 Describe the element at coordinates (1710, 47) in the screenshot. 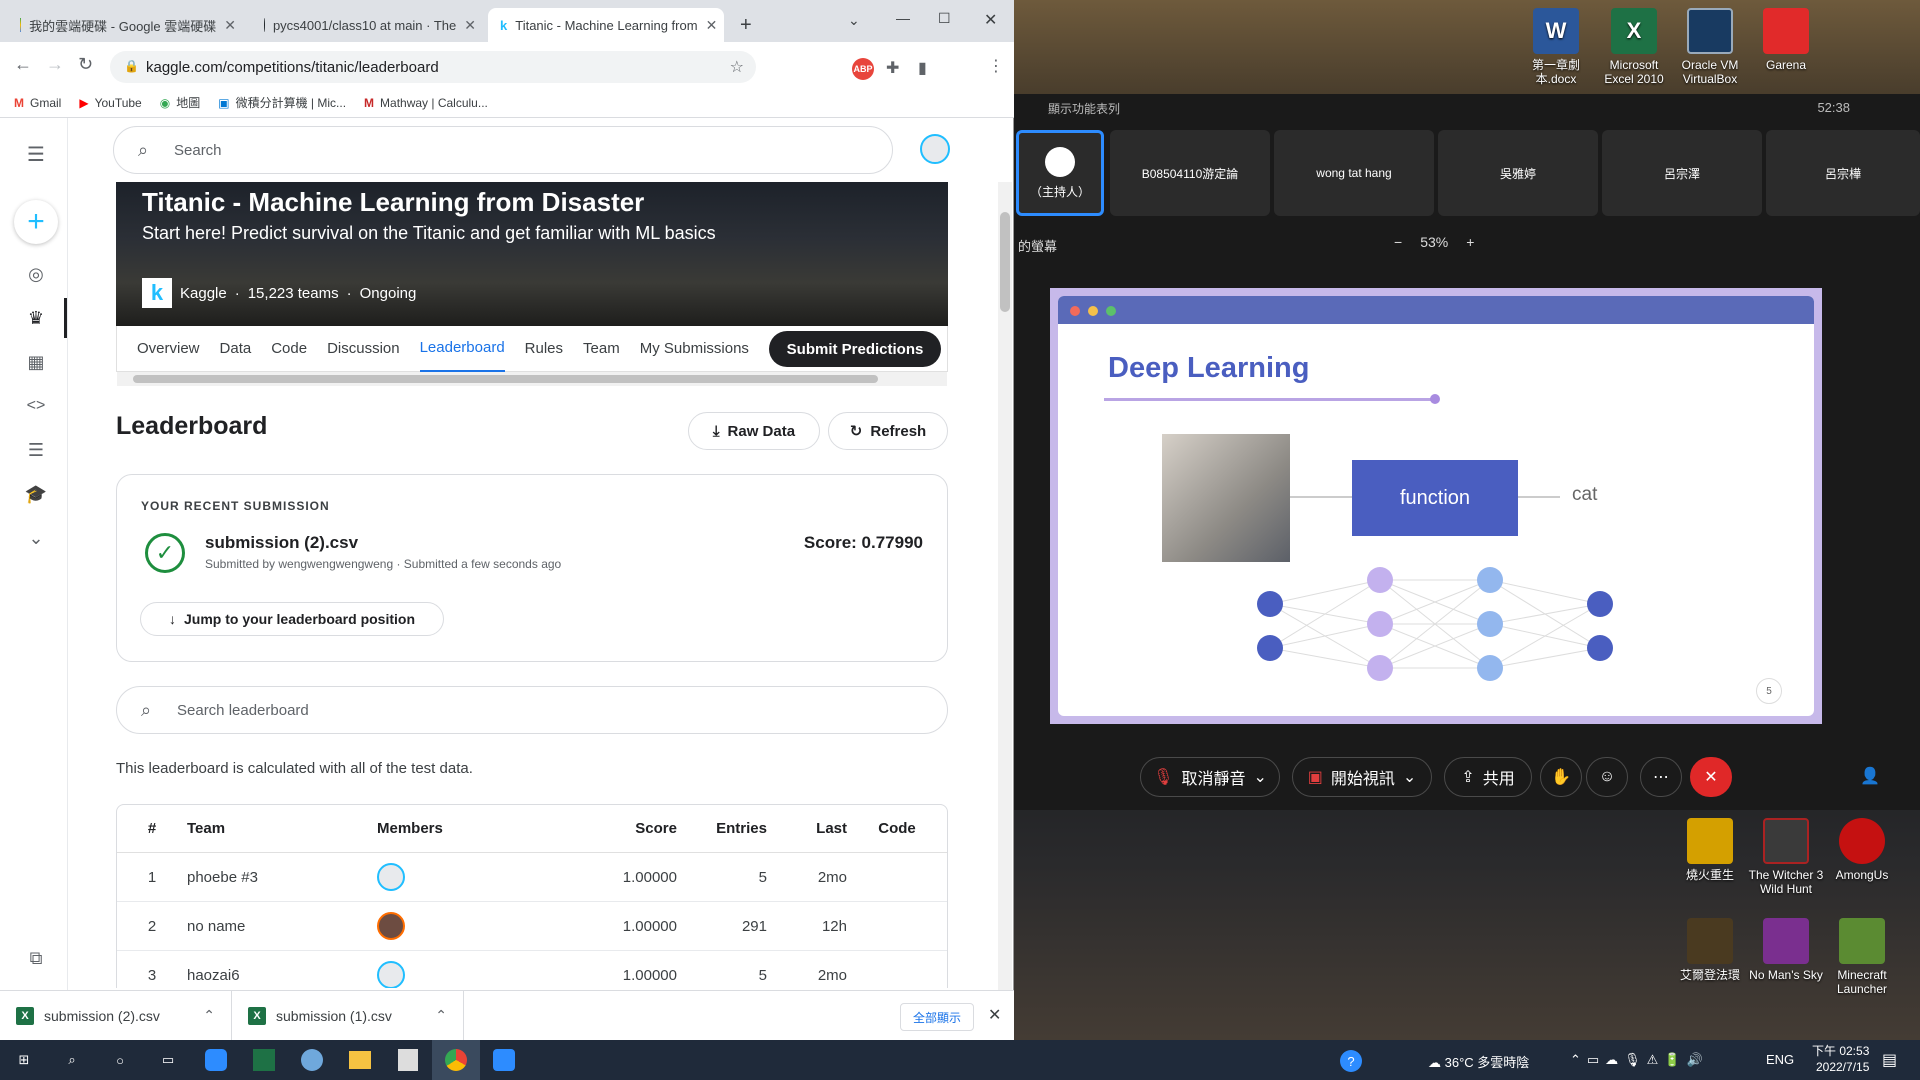

I see `desktop-icon-virtualbox: Oracle VM VirtualBox` at that location.